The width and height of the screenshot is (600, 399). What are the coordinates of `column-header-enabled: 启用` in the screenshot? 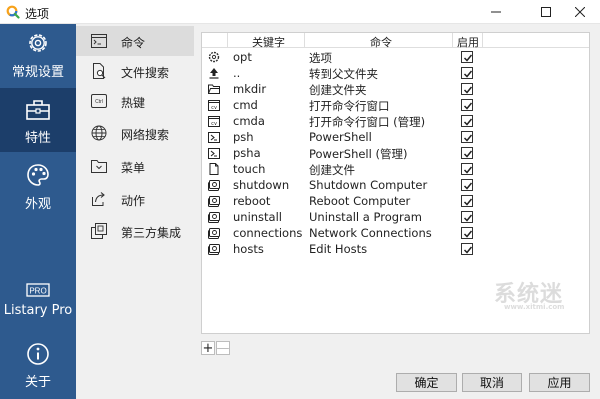 It's located at (468, 42).